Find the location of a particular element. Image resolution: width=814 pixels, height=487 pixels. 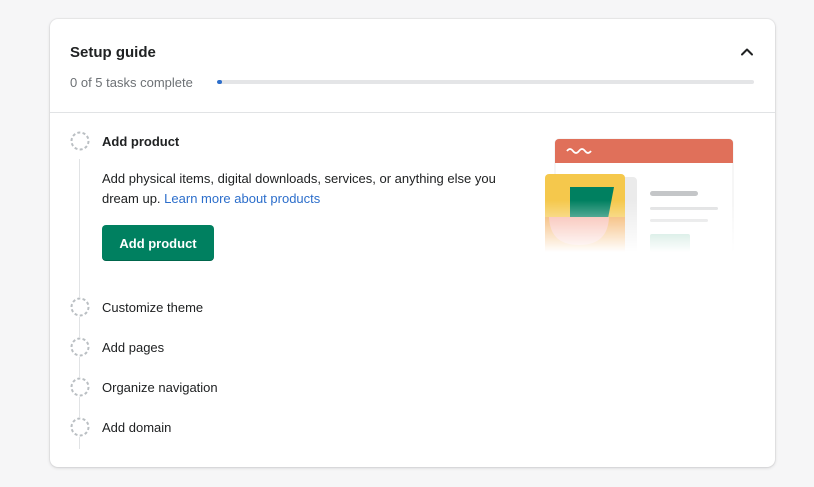

product-illustration-image is located at coordinates (640, 198).